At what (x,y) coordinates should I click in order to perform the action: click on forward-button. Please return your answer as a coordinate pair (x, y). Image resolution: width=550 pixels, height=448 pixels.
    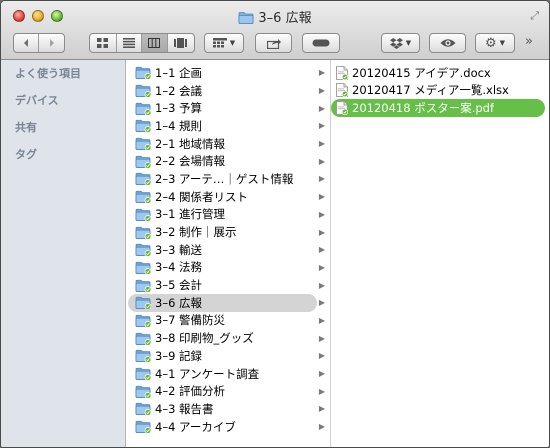
    Looking at the image, I should click on (51, 43).